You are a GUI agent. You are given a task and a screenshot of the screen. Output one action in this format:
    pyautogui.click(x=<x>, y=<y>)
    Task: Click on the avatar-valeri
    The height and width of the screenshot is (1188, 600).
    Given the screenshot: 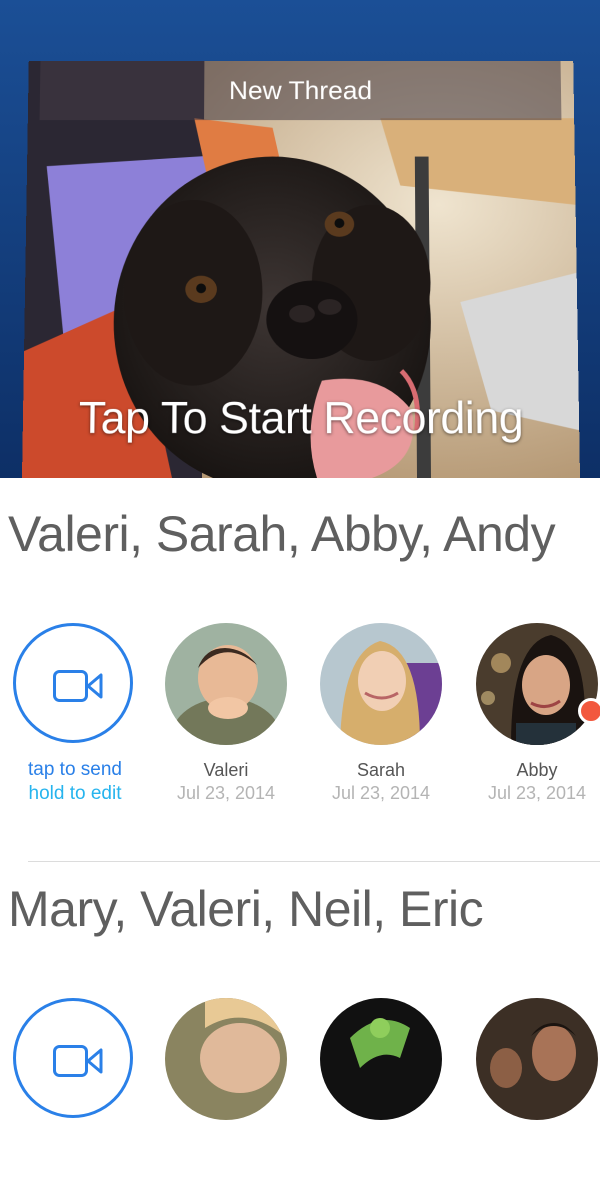 What is the action you would take?
    pyautogui.click(x=226, y=684)
    